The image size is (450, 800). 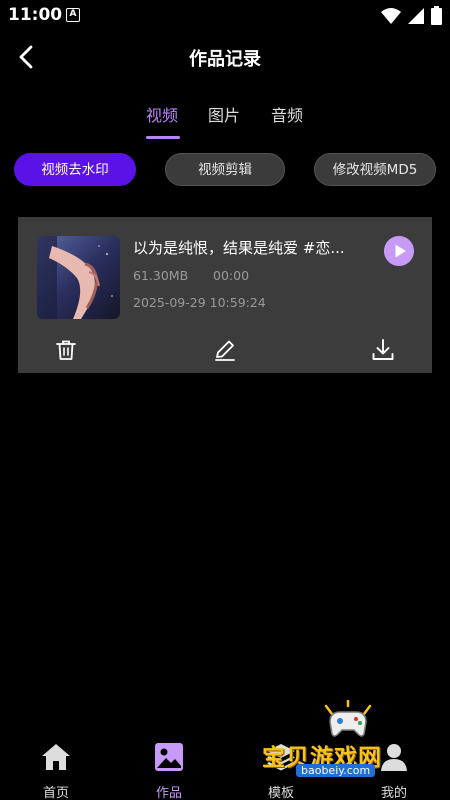 What do you see at coordinates (161, 275) in the screenshot?
I see `record-size: 61.30MB` at bounding box center [161, 275].